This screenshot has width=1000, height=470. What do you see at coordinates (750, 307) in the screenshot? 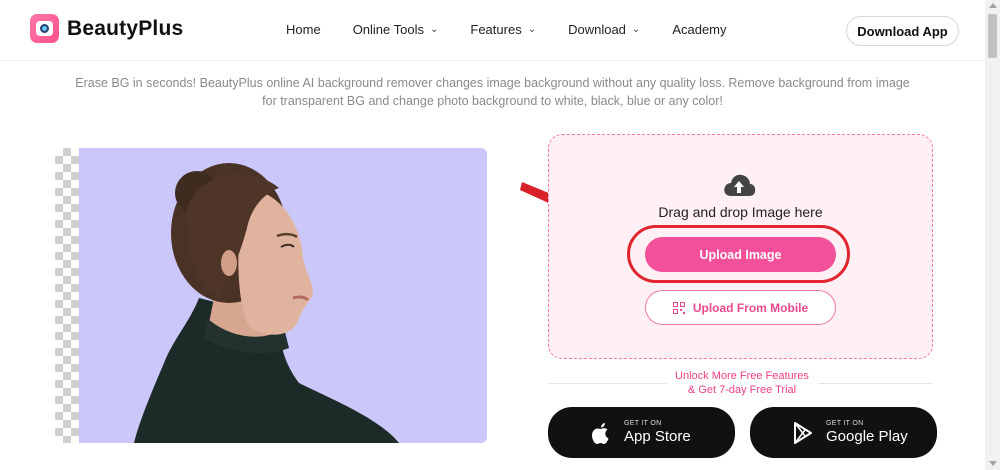
I see `upload-from-mobile-label: Upload From Mobile` at bounding box center [750, 307].